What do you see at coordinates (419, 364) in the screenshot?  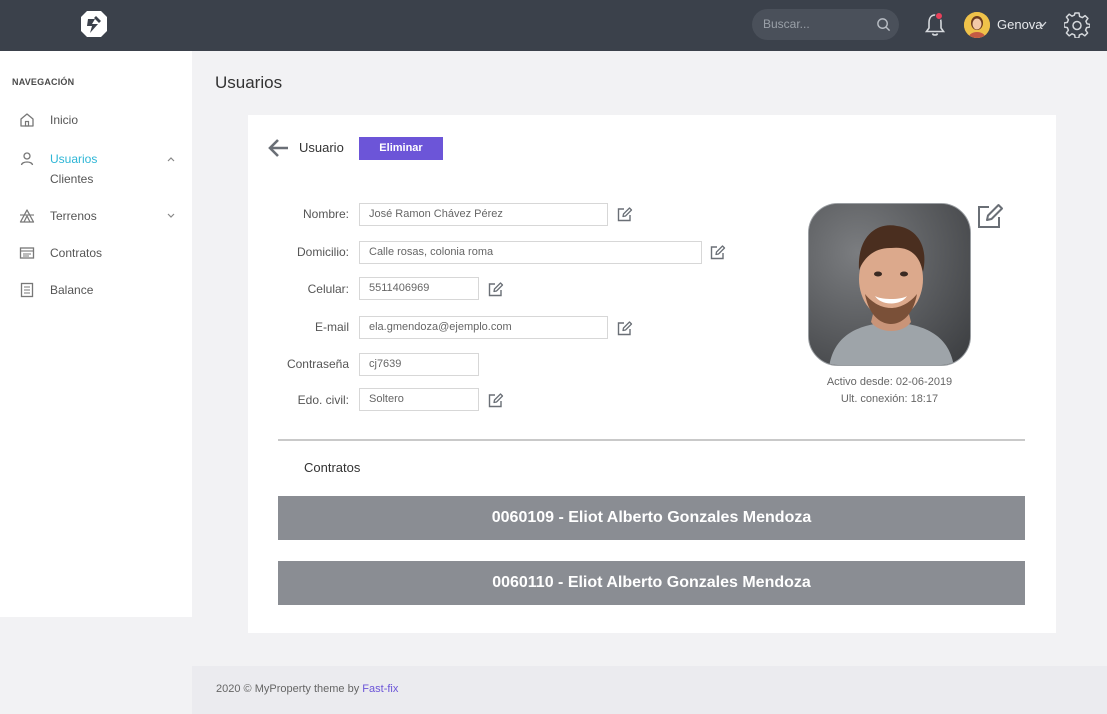 I see `password-field: cj7639` at bounding box center [419, 364].